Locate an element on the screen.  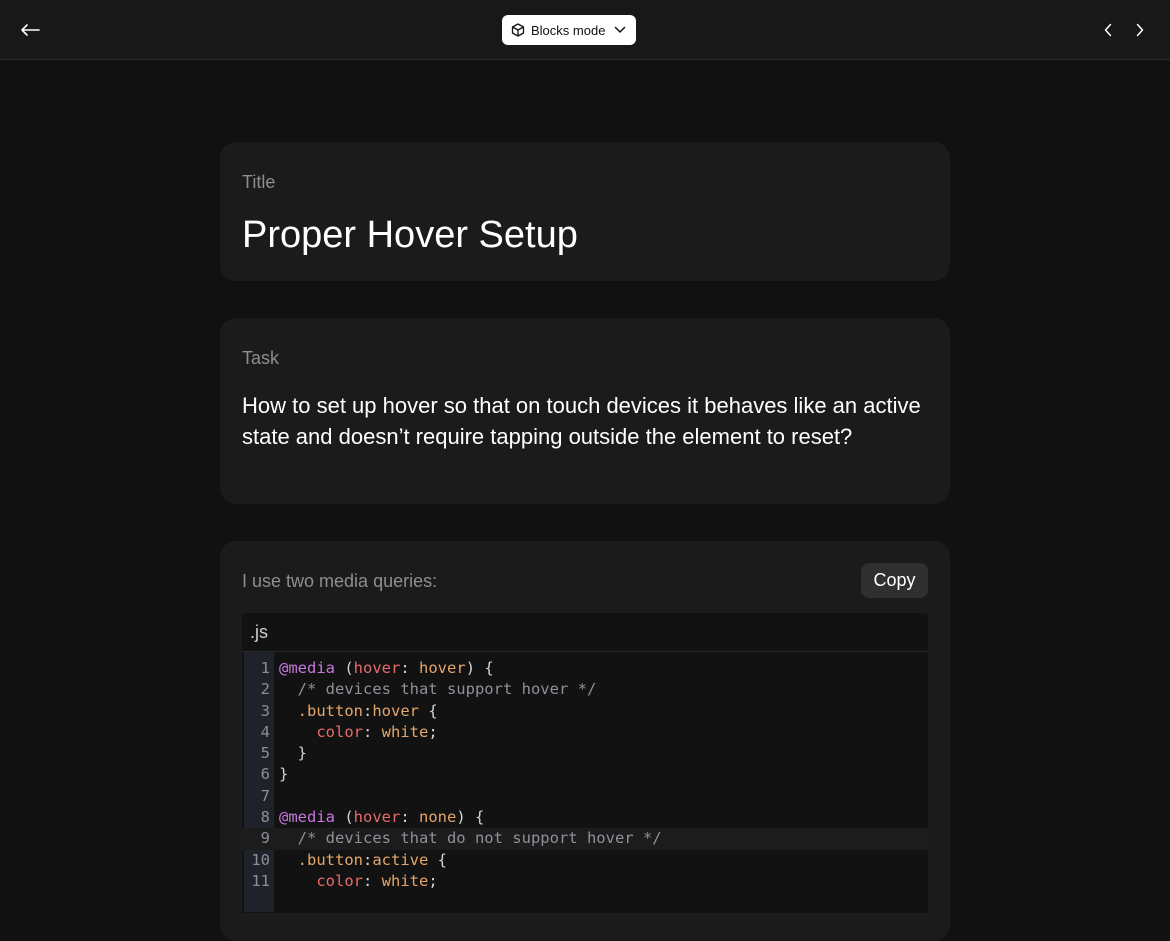
line-number: 9 is located at coordinates (265, 838).